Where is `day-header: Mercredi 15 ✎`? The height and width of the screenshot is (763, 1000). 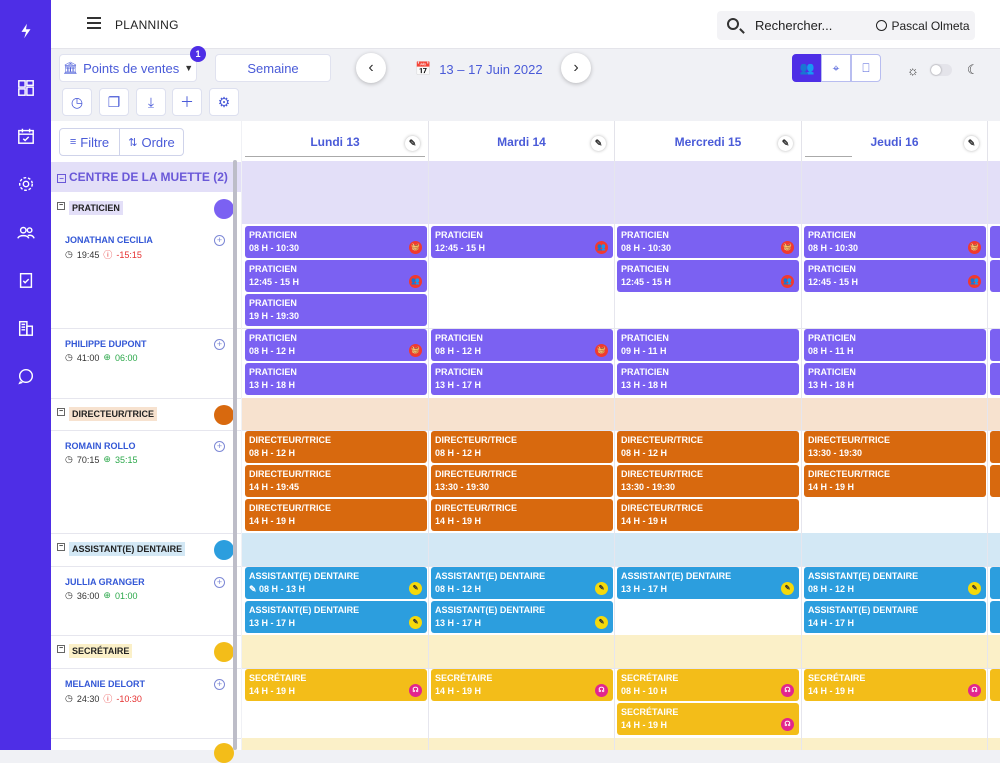
day-header: Mercredi 15 ✎ is located at coordinates (708, 141).